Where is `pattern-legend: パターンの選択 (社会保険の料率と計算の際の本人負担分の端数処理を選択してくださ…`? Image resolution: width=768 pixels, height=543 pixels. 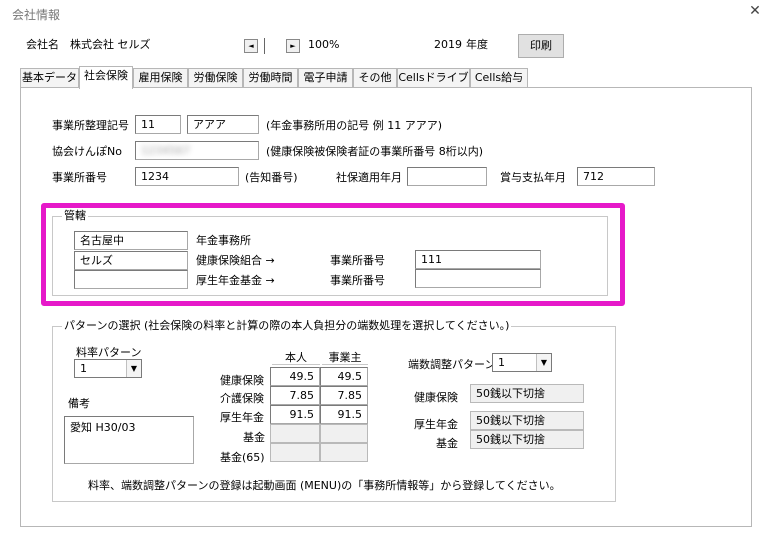 pattern-legend: パターンの選択 (社会保険の料率と計算の際の本人負担分の端数処理を選択してくださ… is located at coordinates (287, 326).